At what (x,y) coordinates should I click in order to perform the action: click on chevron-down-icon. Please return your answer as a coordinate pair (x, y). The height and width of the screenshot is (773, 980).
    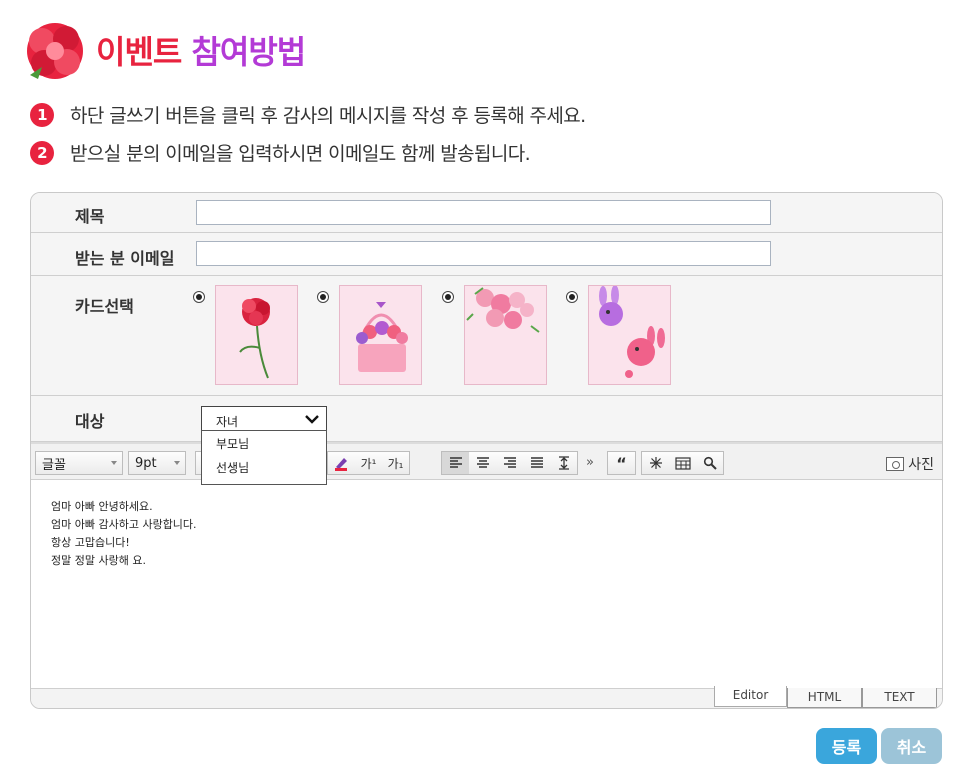
    Looking at the image, I should click on (312, 419).